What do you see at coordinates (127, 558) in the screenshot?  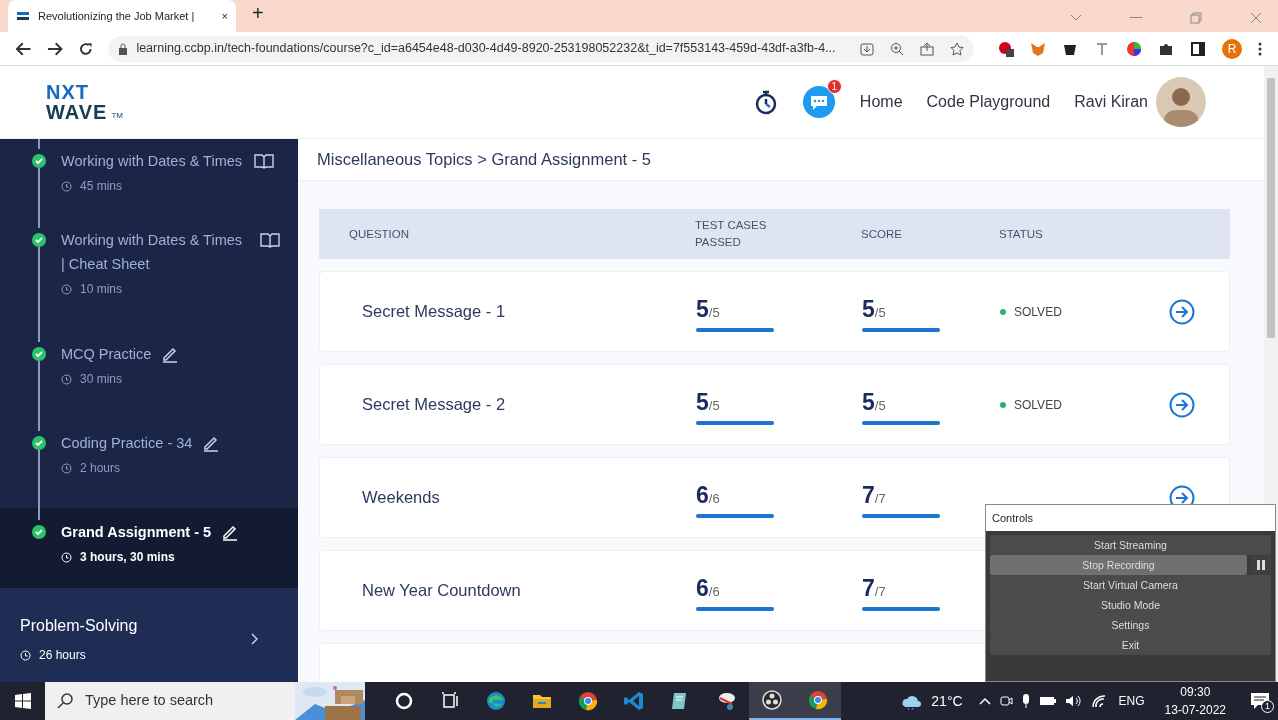 I see `lesson-duration: 3 hours, 30 mins` at bounding box center [127, 558].